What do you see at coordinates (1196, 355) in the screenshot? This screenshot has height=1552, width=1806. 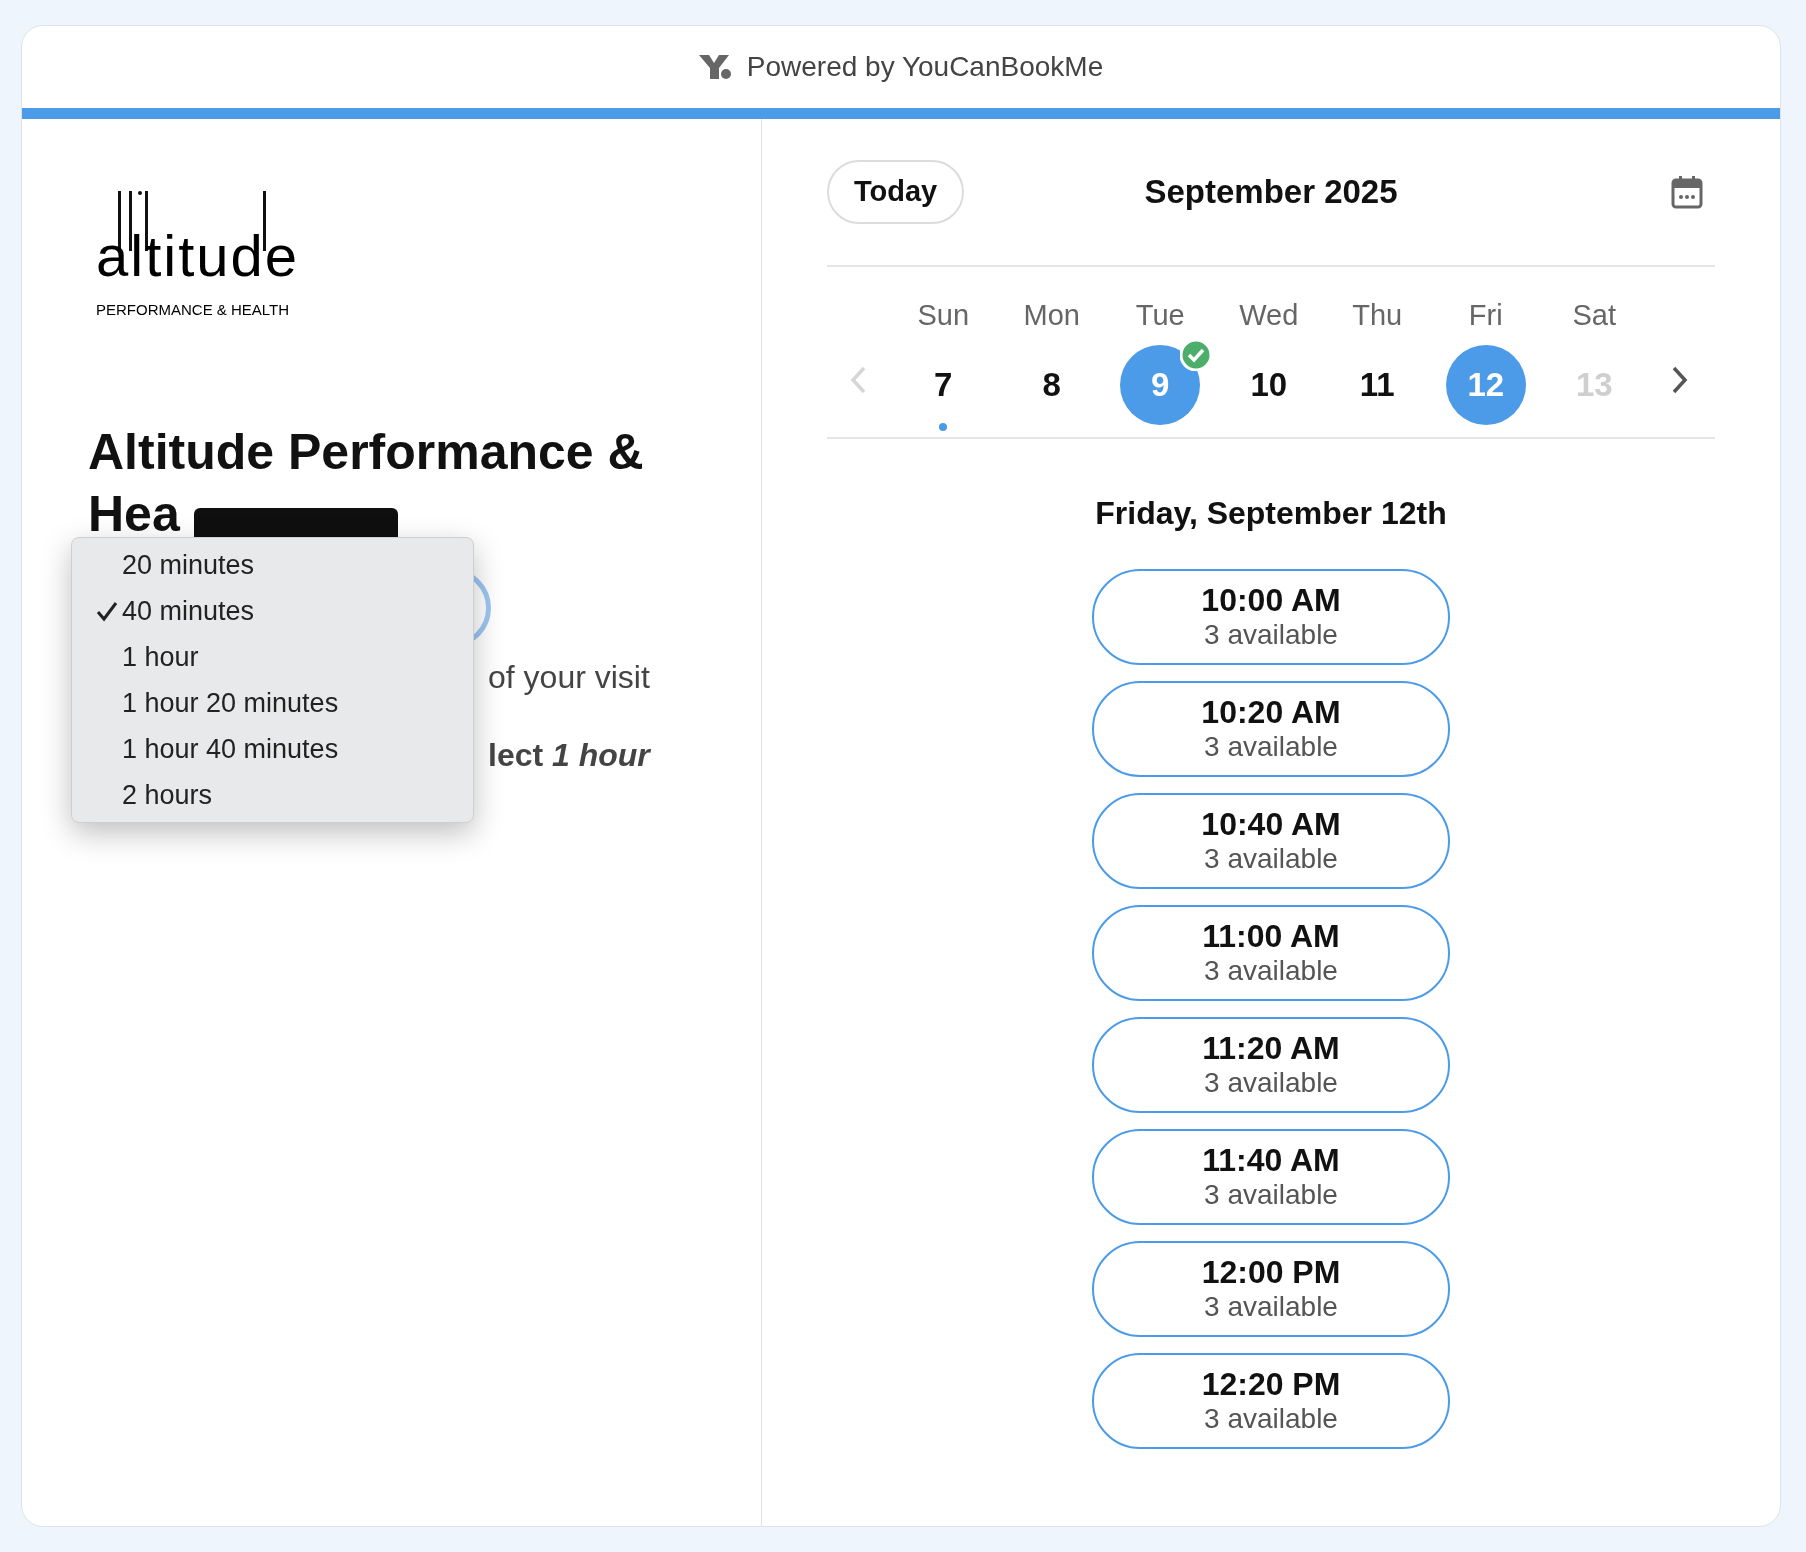 I see `check-badge-icon` at bounding box center [1196, 355].